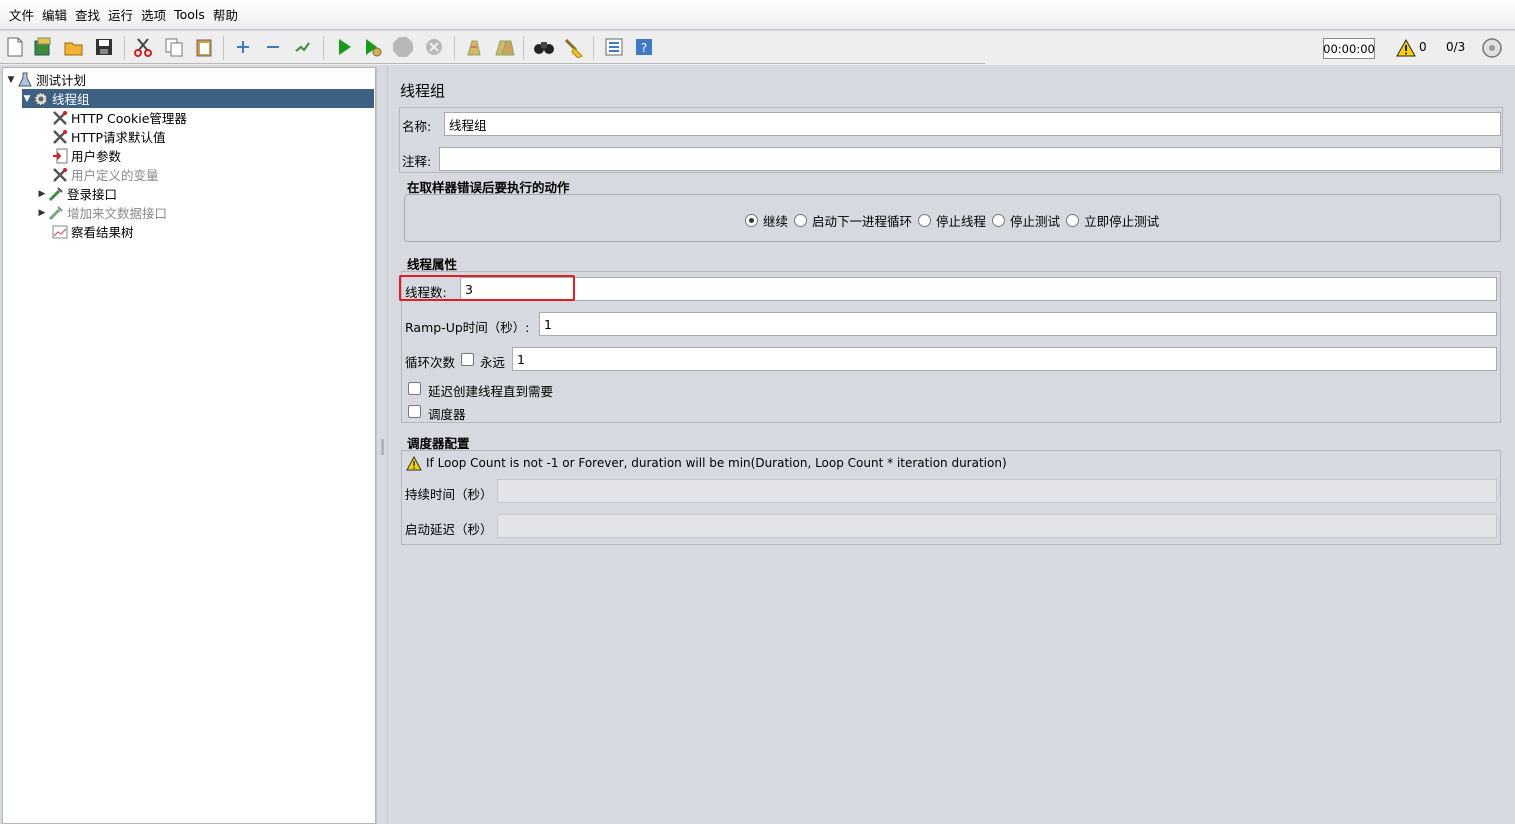 This screenshot has width=1515, height=824. Describe the element at coordinates (544, 47) in the screenshot. I see `search-icon` at that location.